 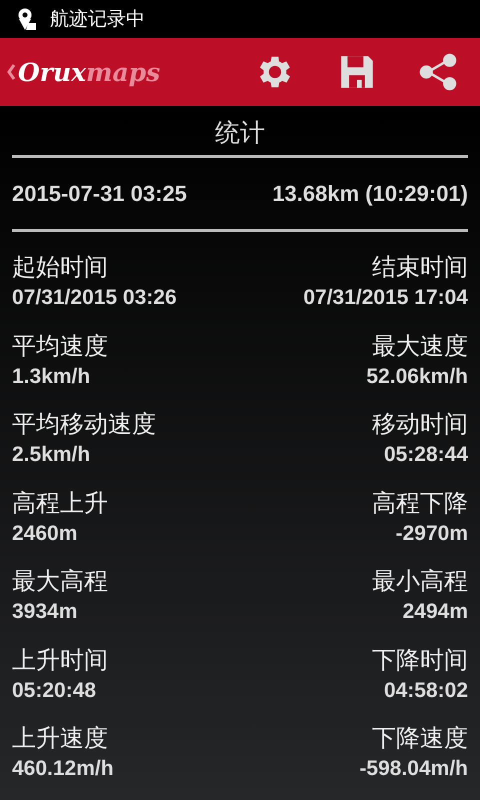 I want to click on stat-value: 460.12m/h, so click(x=63, y=769).